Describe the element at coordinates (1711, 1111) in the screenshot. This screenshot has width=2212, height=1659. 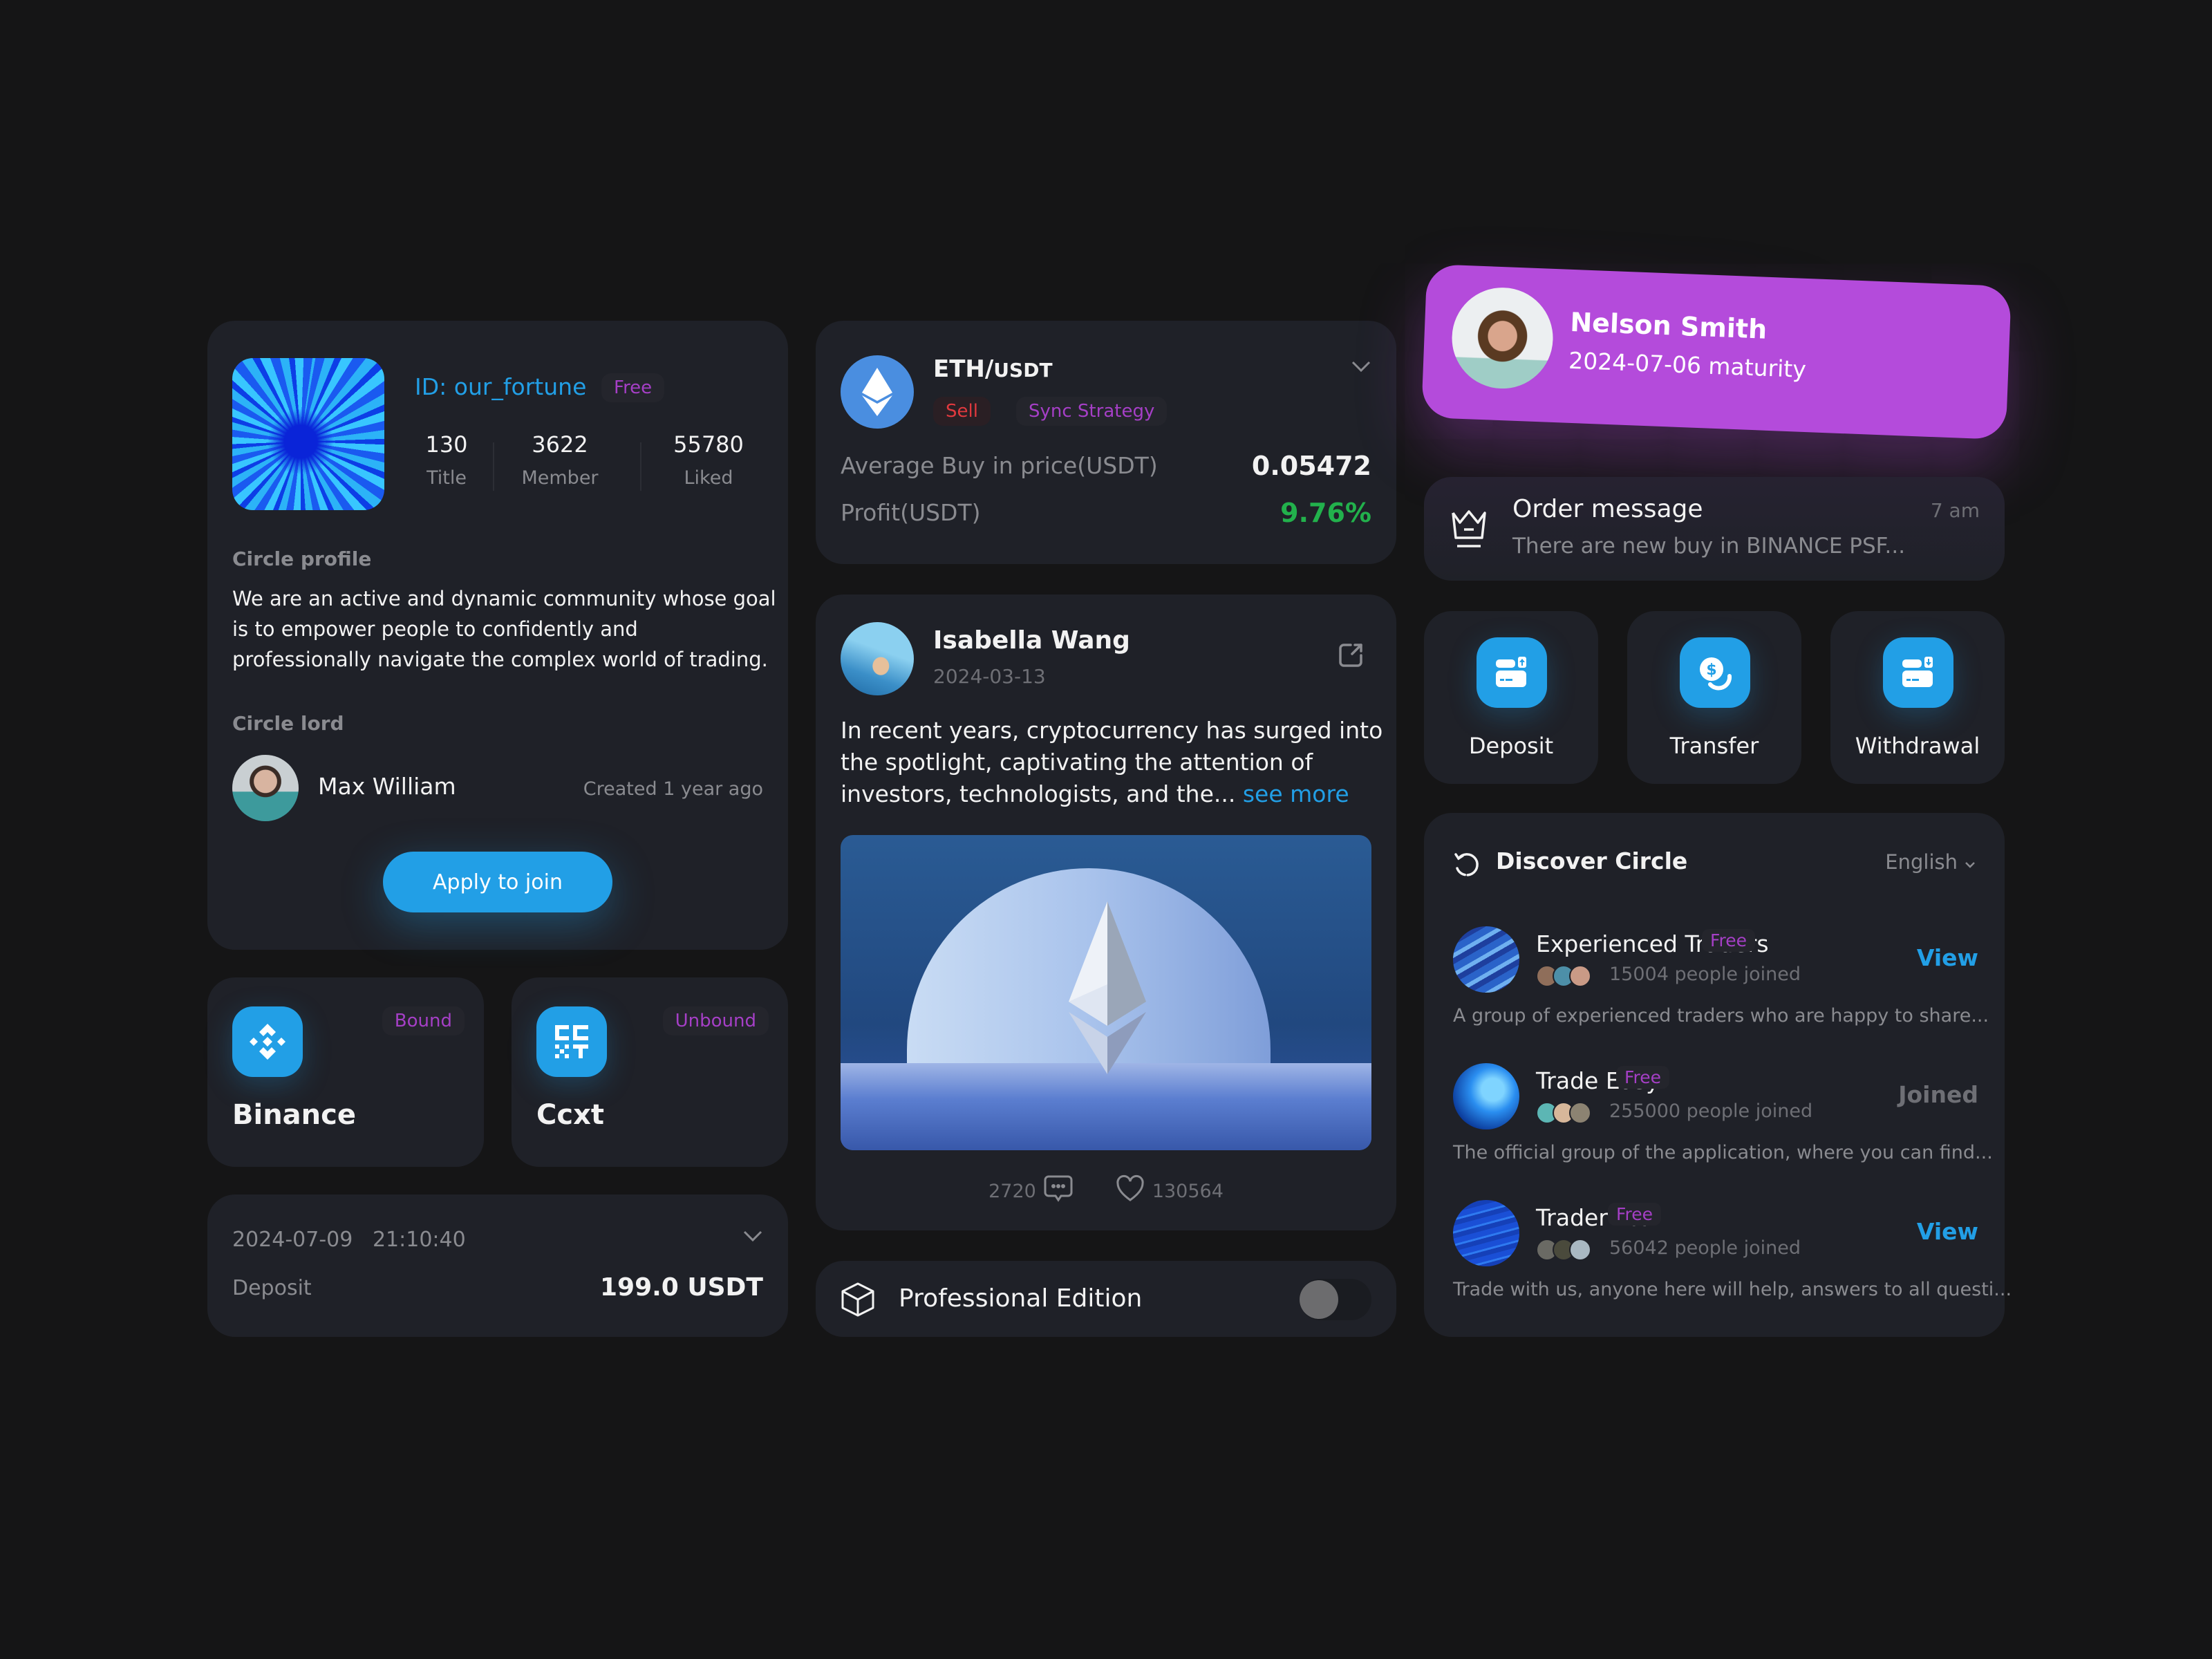
I see `joined-count: 255000 people joined` at that location.